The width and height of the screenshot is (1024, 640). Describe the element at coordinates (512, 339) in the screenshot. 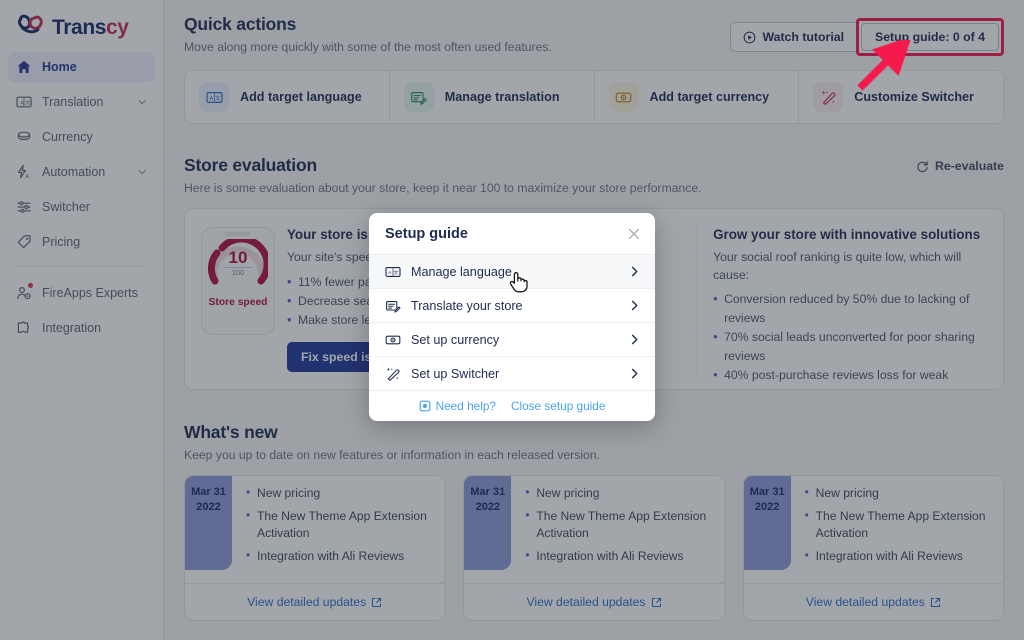

I see `setup-guide-item-set-up-currency: Set up currency` at that location.